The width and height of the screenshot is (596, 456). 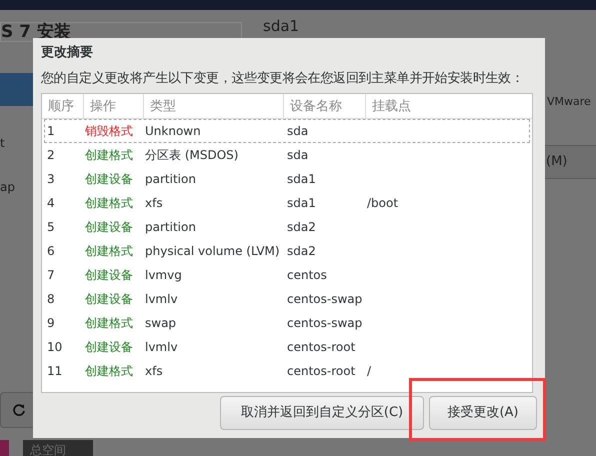 I want to click on table-cell-text: 9, so click(x=51, y=323).